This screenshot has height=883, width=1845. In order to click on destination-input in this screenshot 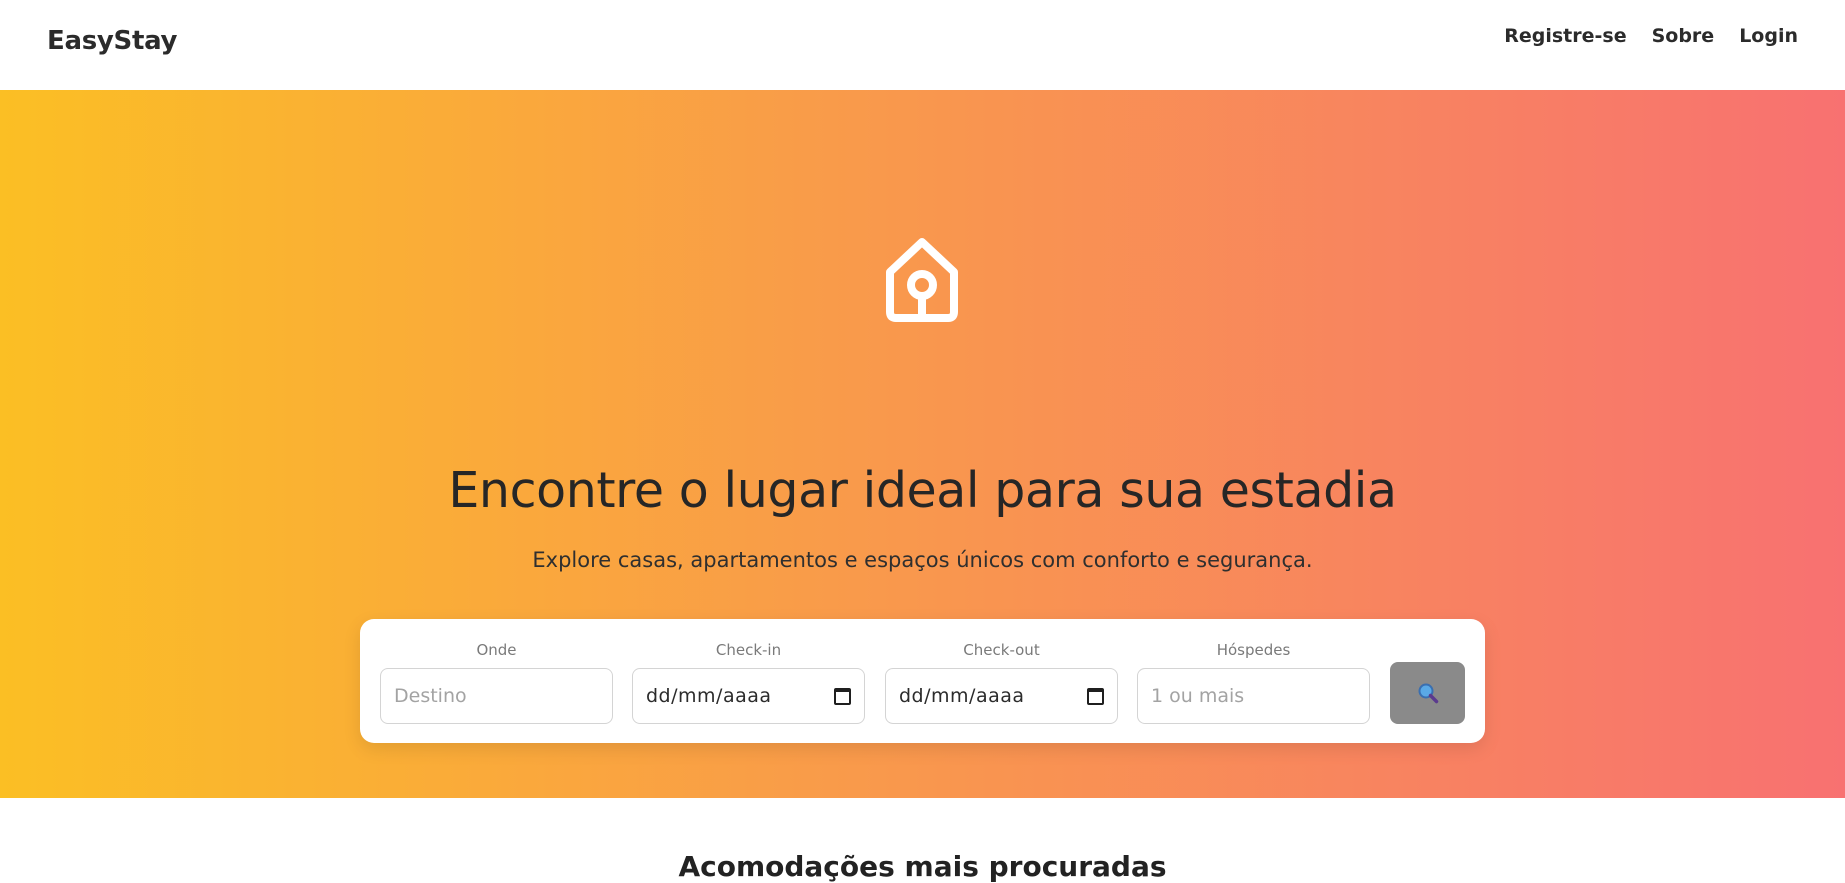, I will do `click(496, 696)`.